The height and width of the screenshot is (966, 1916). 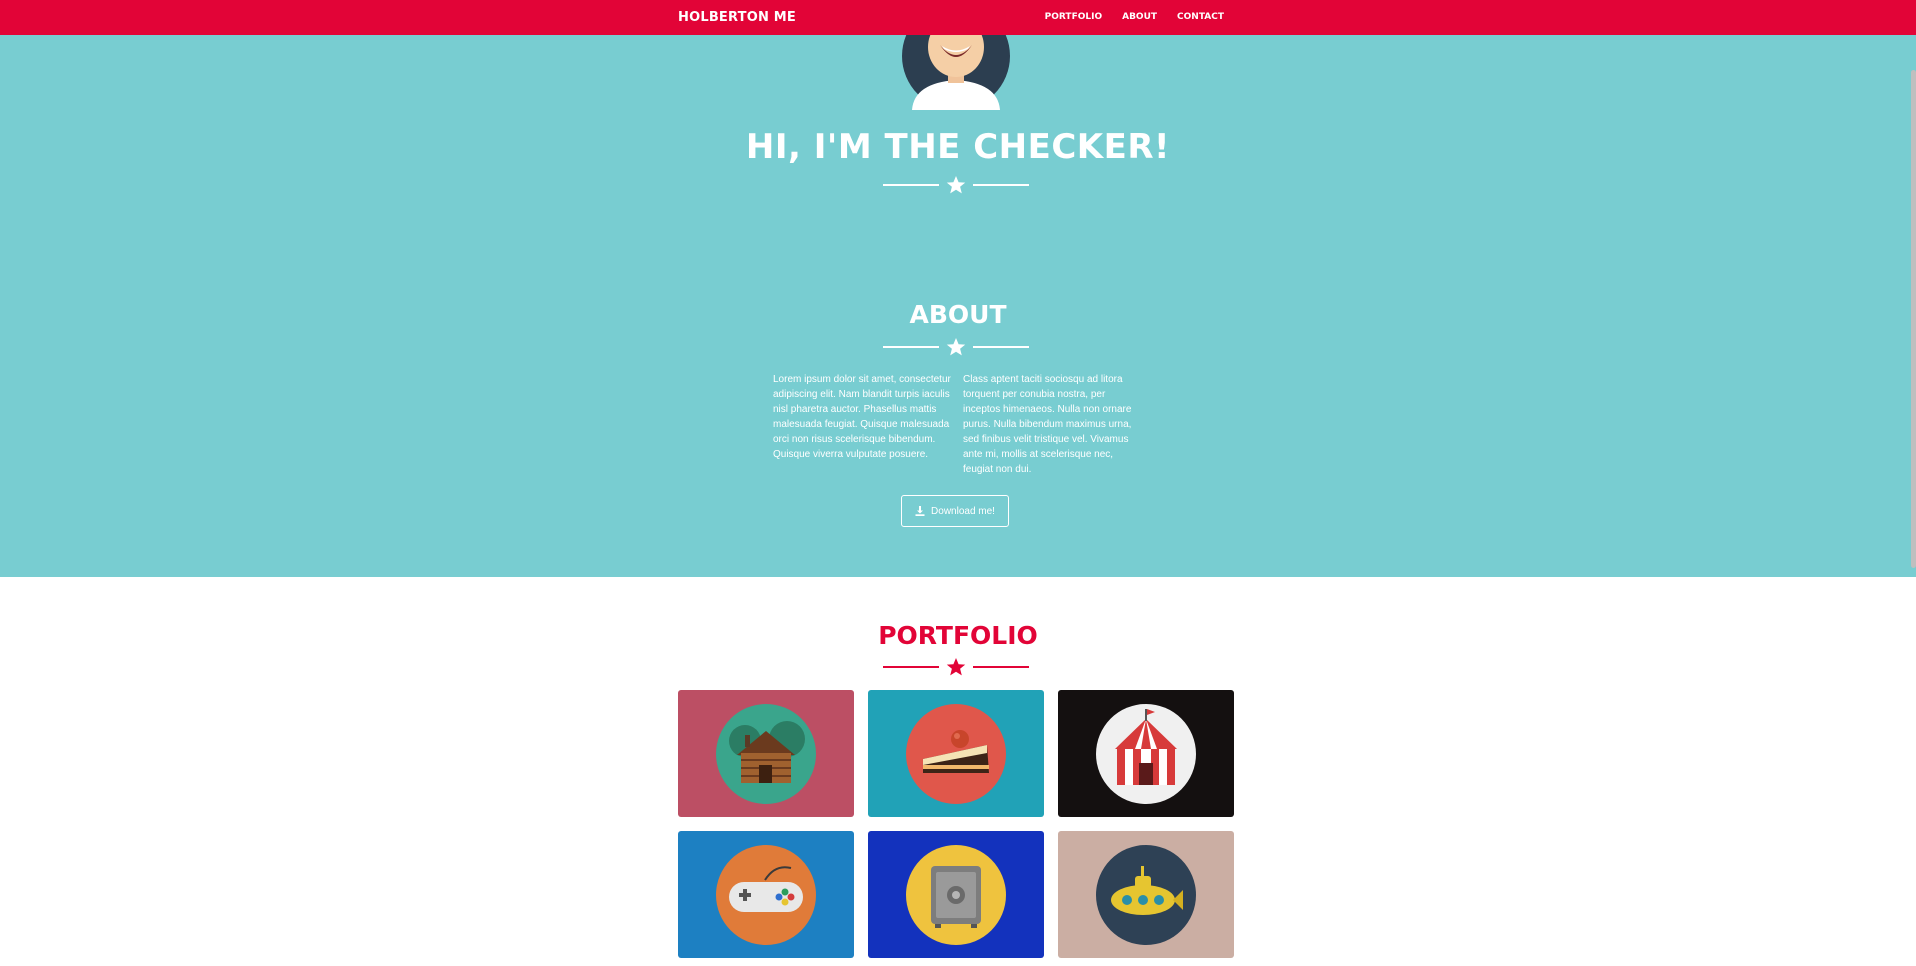 I want to click on page-scrollbar, so click(x=1913, y=319).